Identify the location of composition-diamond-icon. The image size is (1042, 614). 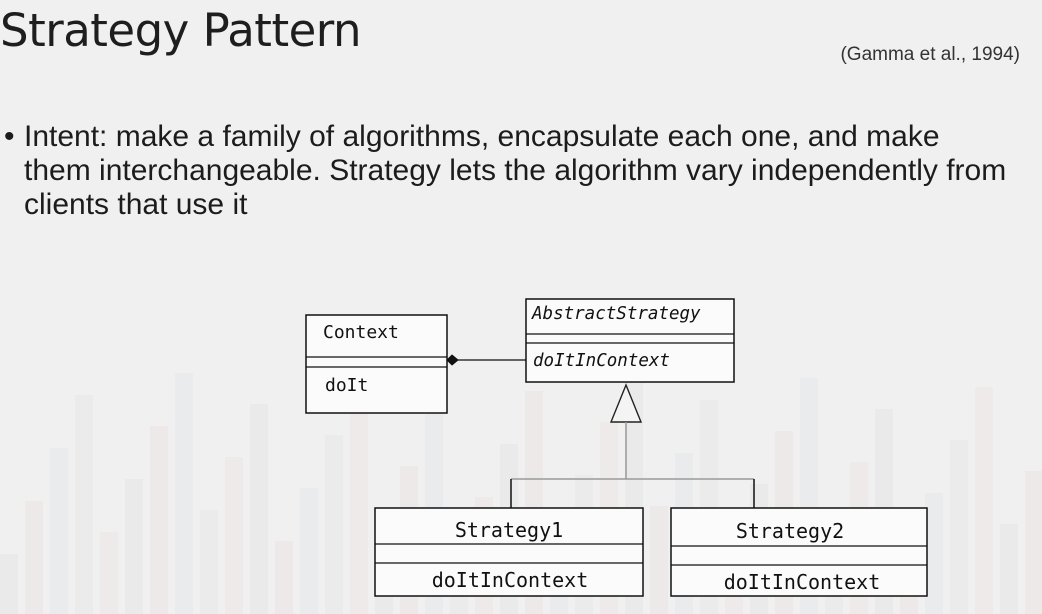
(452, 360).